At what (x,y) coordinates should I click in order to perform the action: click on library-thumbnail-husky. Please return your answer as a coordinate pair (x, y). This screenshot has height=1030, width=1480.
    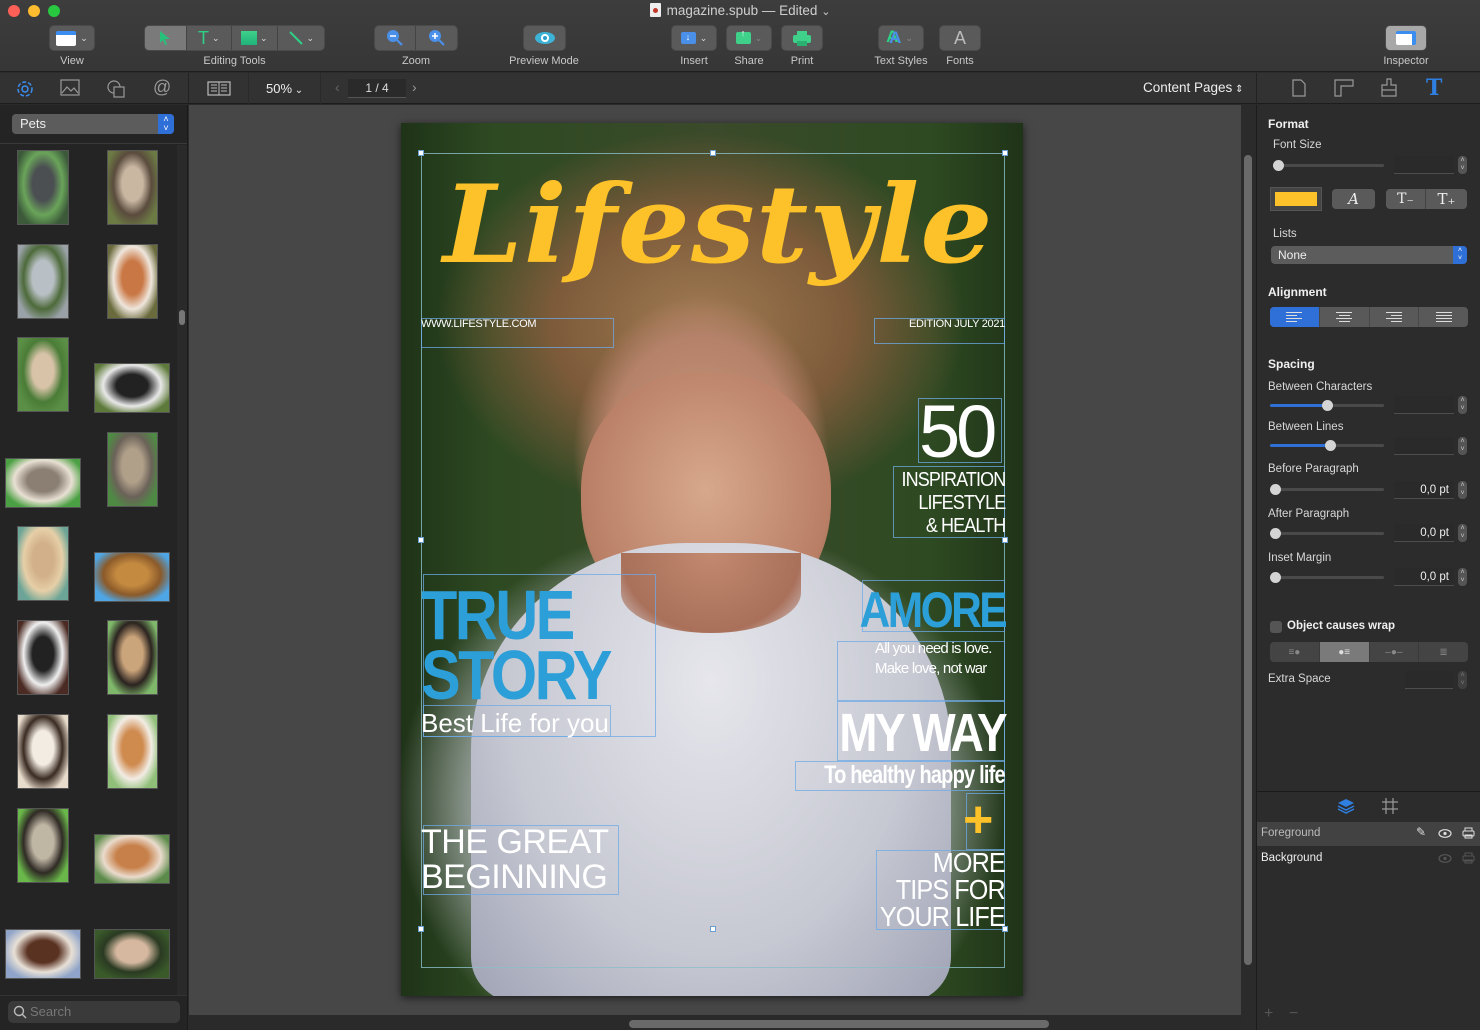
    Looking at the image, I should click on (43, 657).